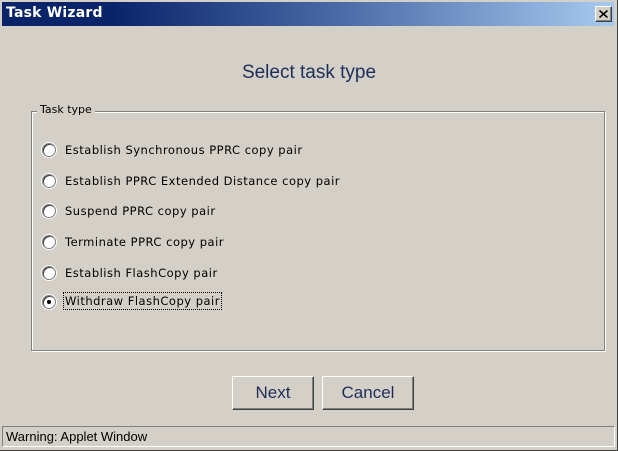 This screenshot has height=451, width=618. Describe the element at coordinates (66, 110) in the screenshot. I see `task-type-group-legend: Task type` at that location.